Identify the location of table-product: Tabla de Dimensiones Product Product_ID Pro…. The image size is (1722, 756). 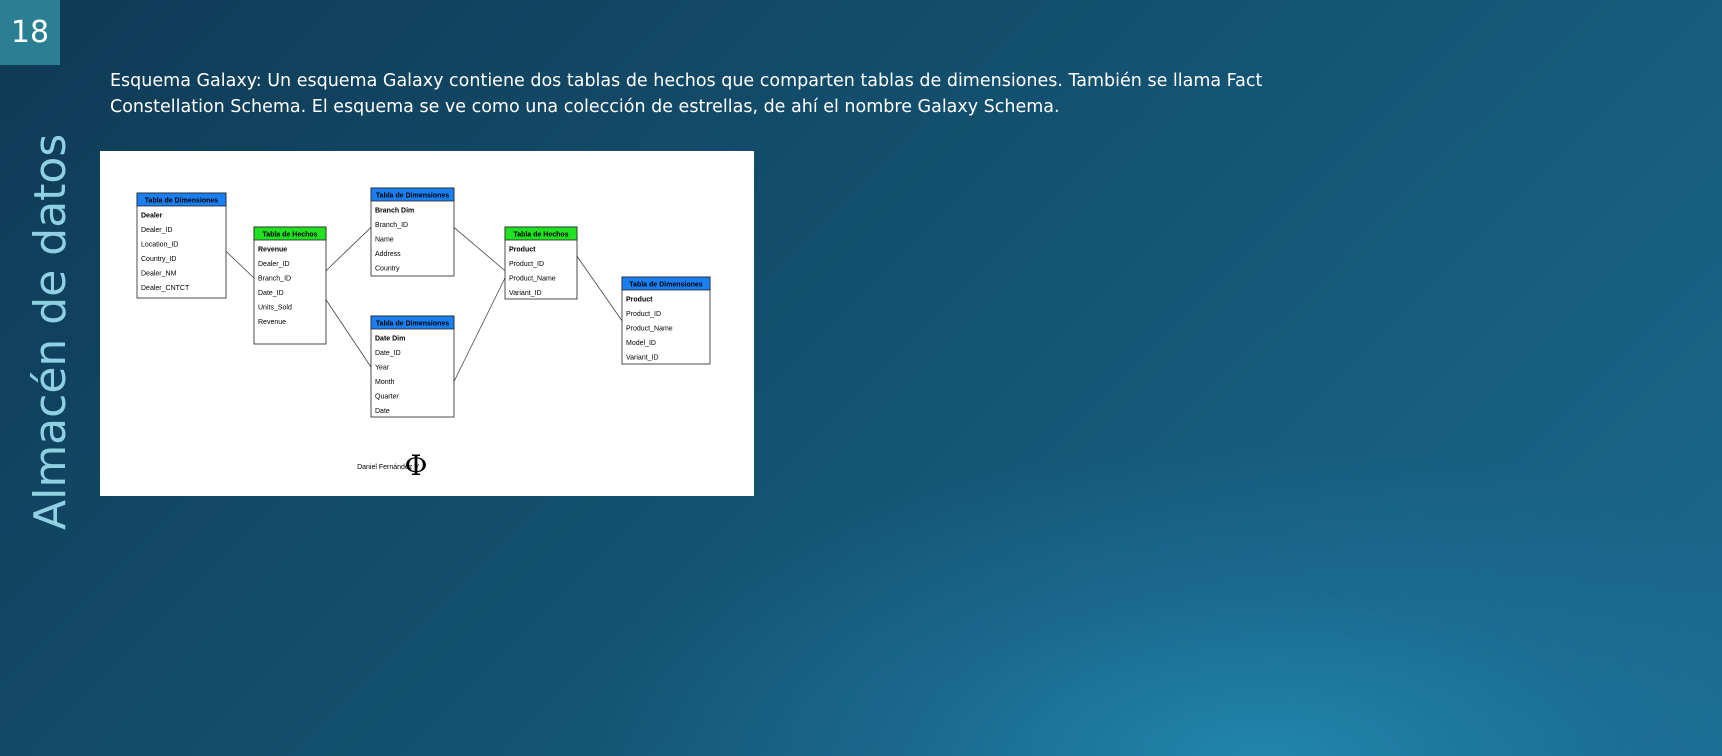
(666, 320).